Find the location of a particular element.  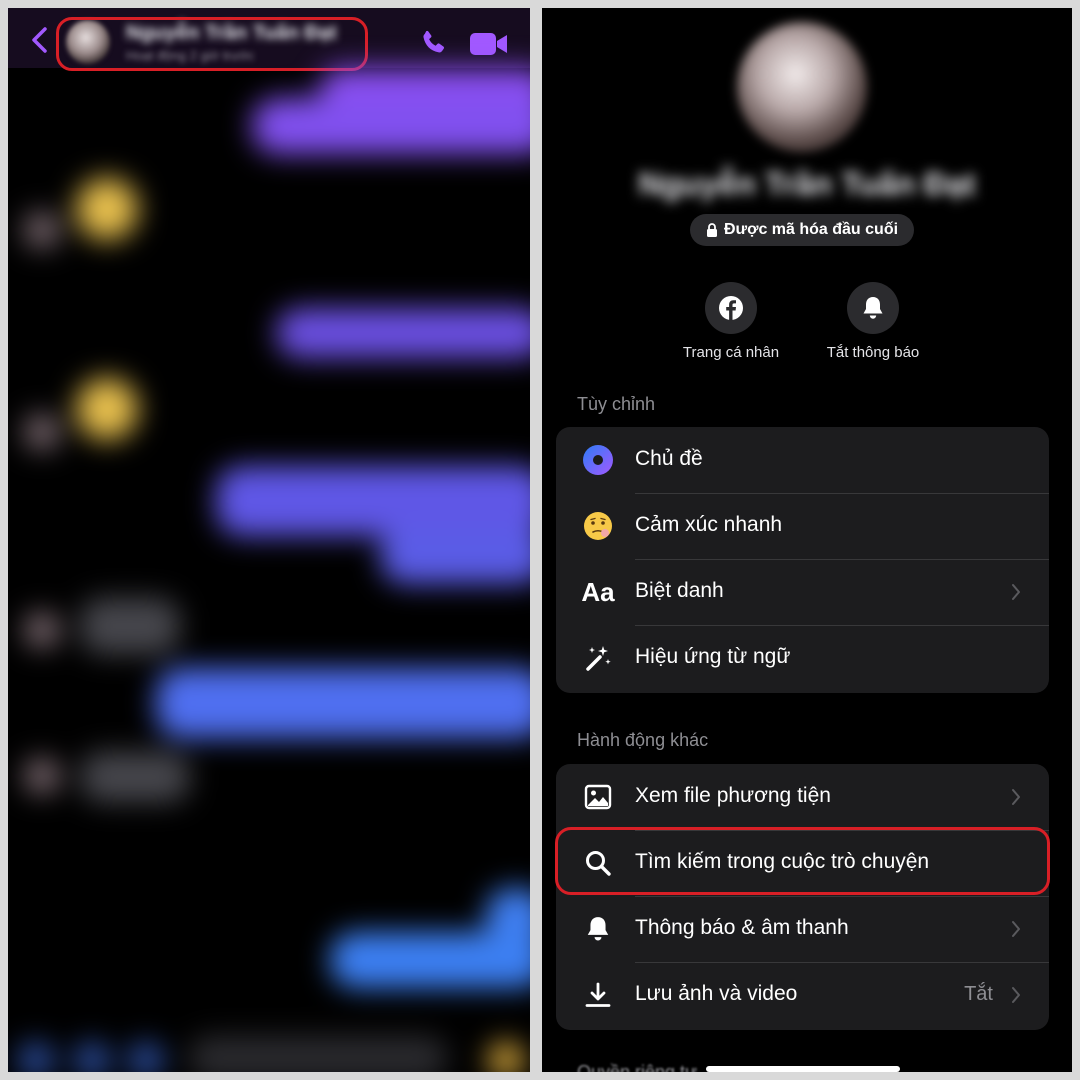

nickname-aa-icon: Aa is located at coordinates (598, 591).